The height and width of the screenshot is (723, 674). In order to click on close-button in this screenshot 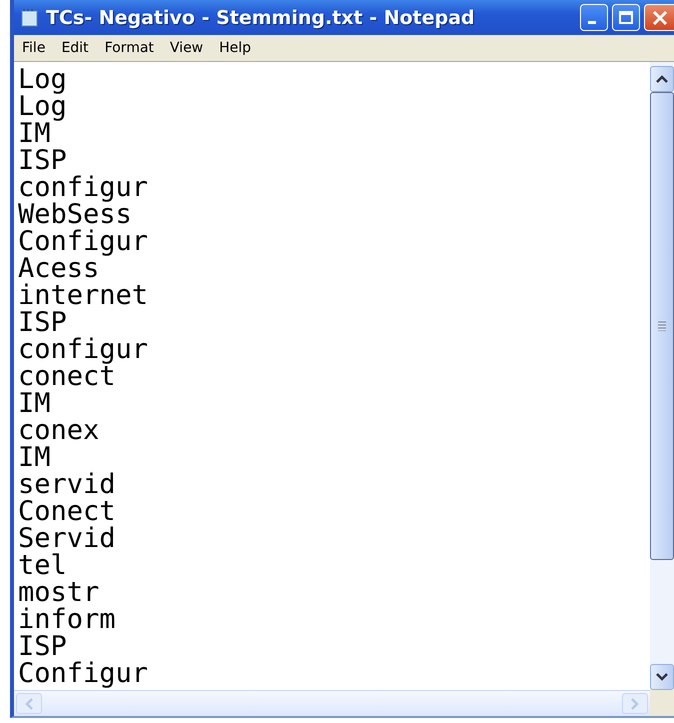, I will do `click(659, 17)`.